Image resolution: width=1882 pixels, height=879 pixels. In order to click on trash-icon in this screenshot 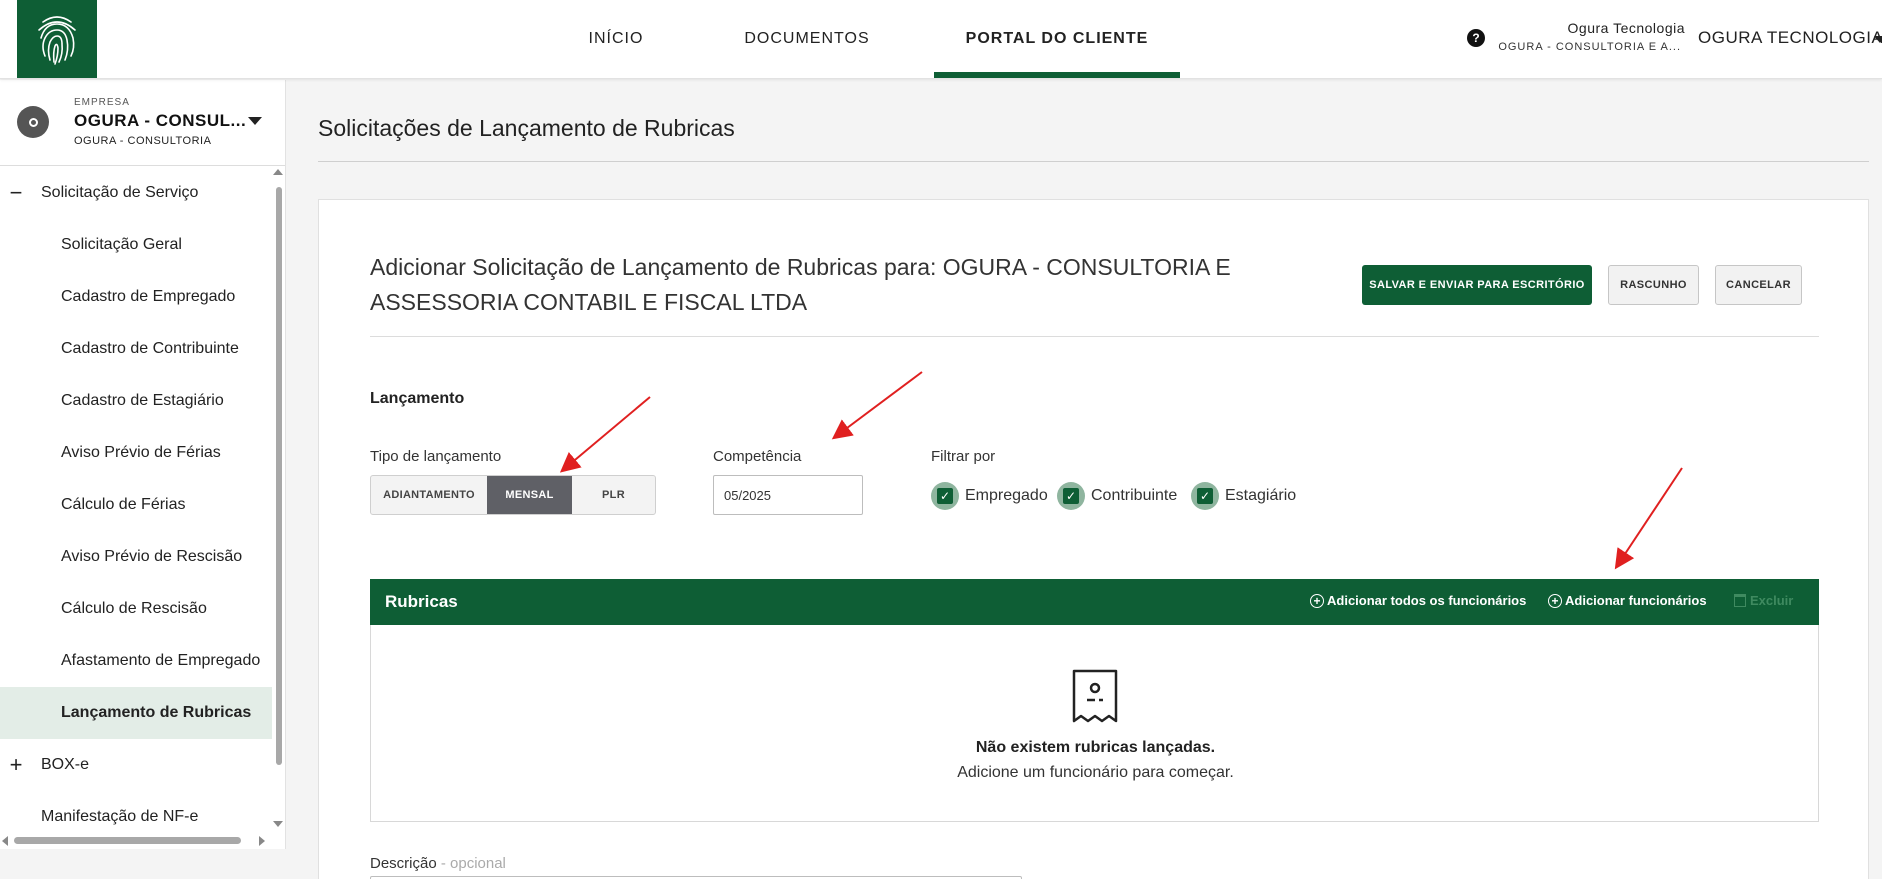, I will do `click(1740, 600)`.